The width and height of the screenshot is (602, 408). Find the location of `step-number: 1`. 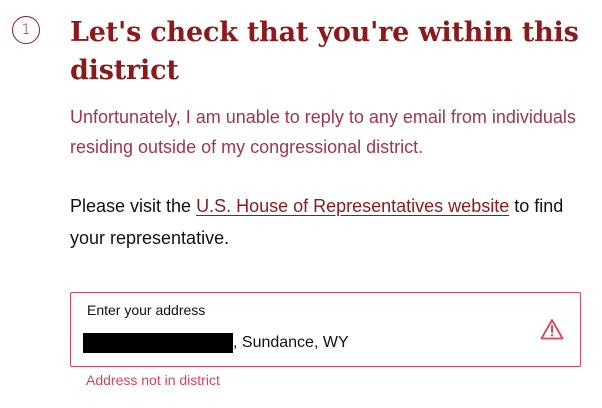

step-number: 1 is located at coordinates (26, 30).